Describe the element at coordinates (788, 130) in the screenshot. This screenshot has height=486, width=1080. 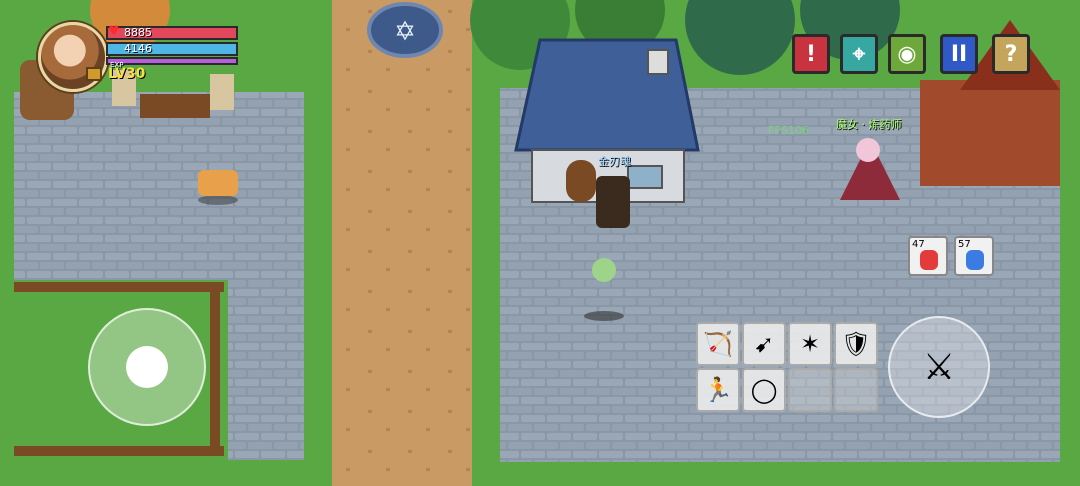
I see `fps-counter: FPS106` at that location.